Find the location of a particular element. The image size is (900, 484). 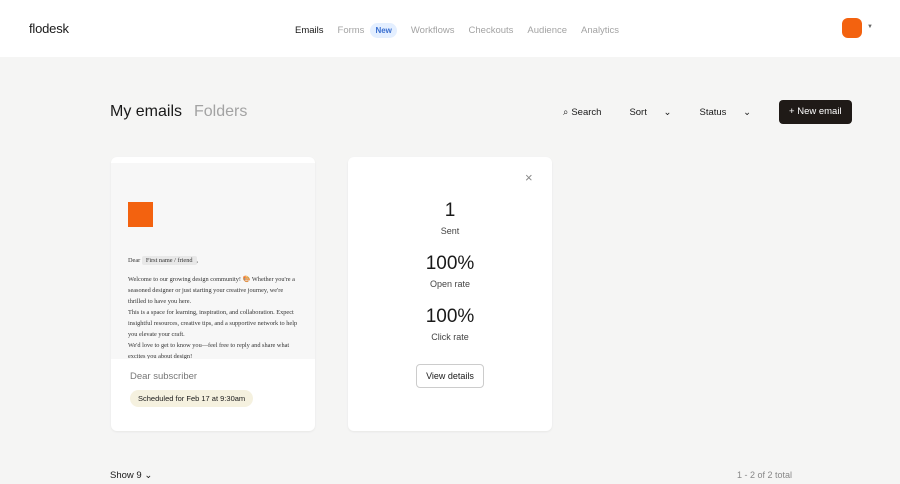

new-badge: New is located at coordinates (383, 30).